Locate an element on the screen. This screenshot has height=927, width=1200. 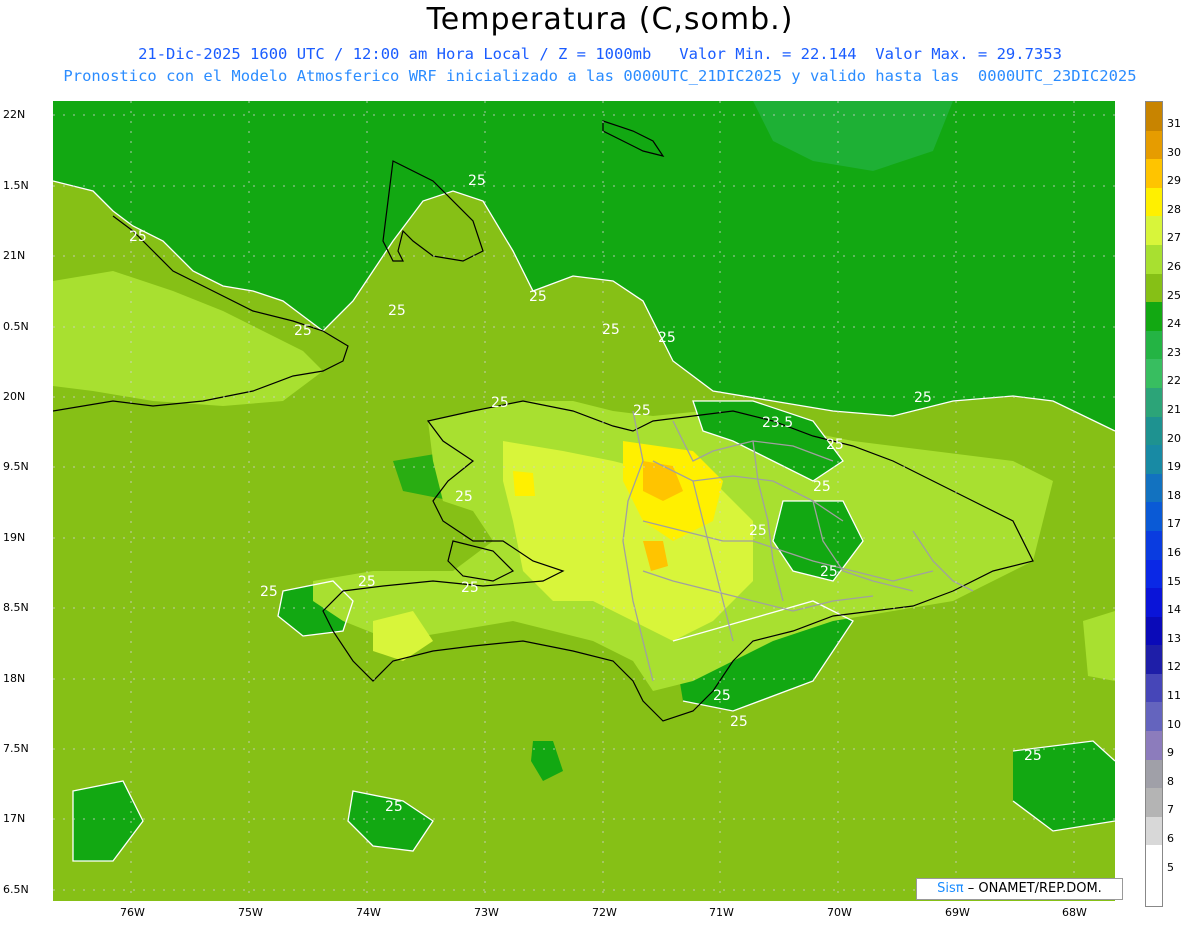
colorbar-label: 22 is located at coordinates (1174, 381).